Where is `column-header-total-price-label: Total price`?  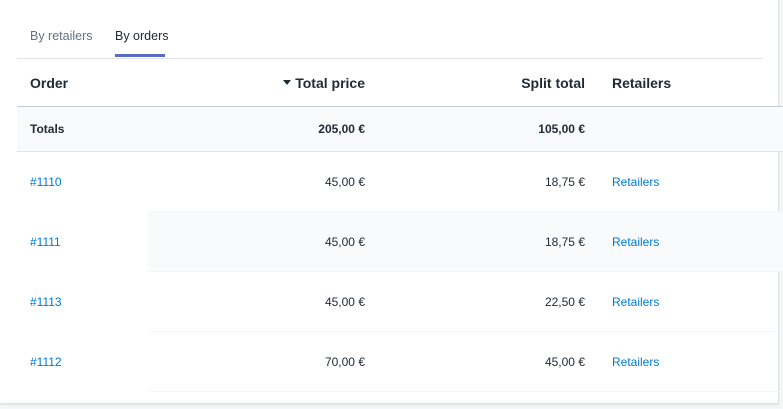
column-header-total-price-label: Total price is located at coordinates (330, 82).